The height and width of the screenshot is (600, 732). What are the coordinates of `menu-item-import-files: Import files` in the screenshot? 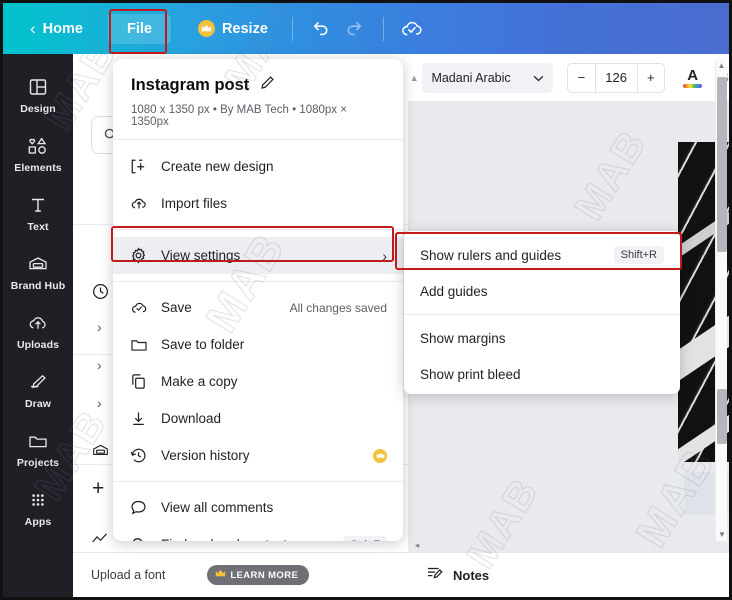 It's located at (258, 203).